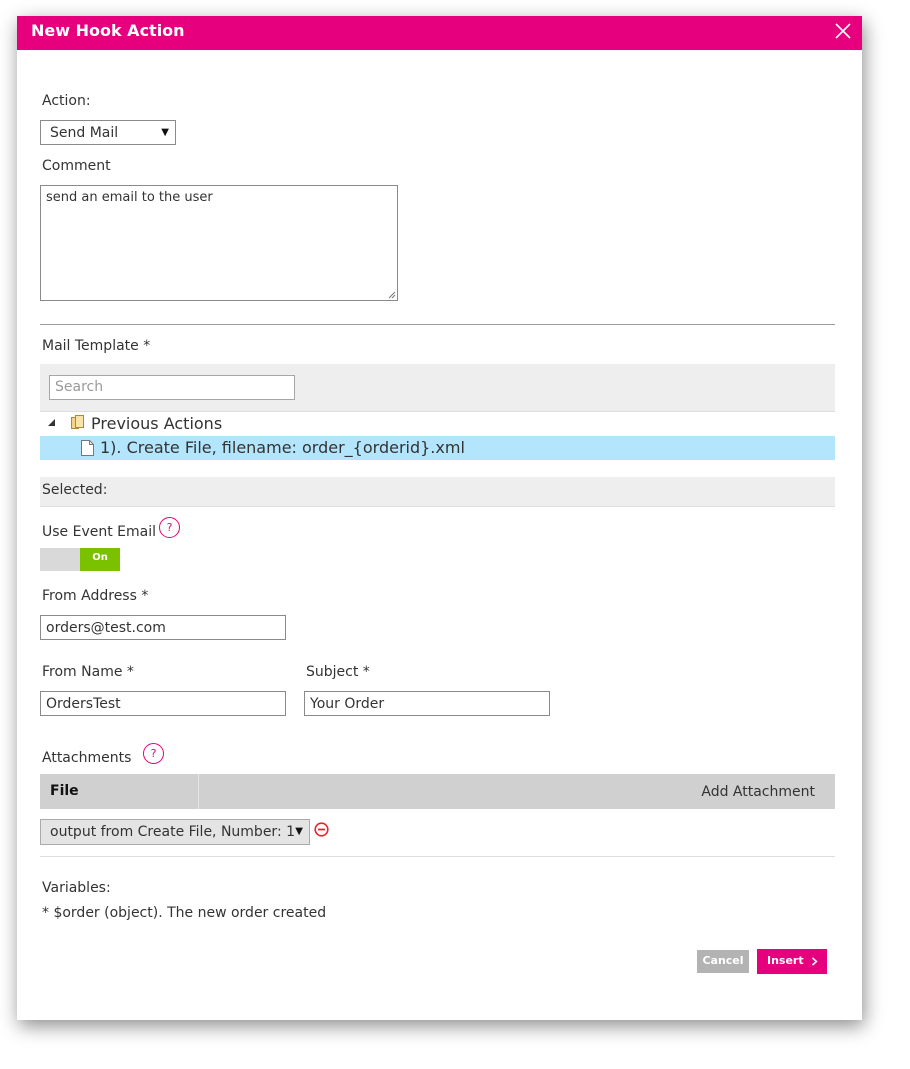 The image size is (910, 1069). I want to click on cancel-button: Cancel, so click(723, 961).